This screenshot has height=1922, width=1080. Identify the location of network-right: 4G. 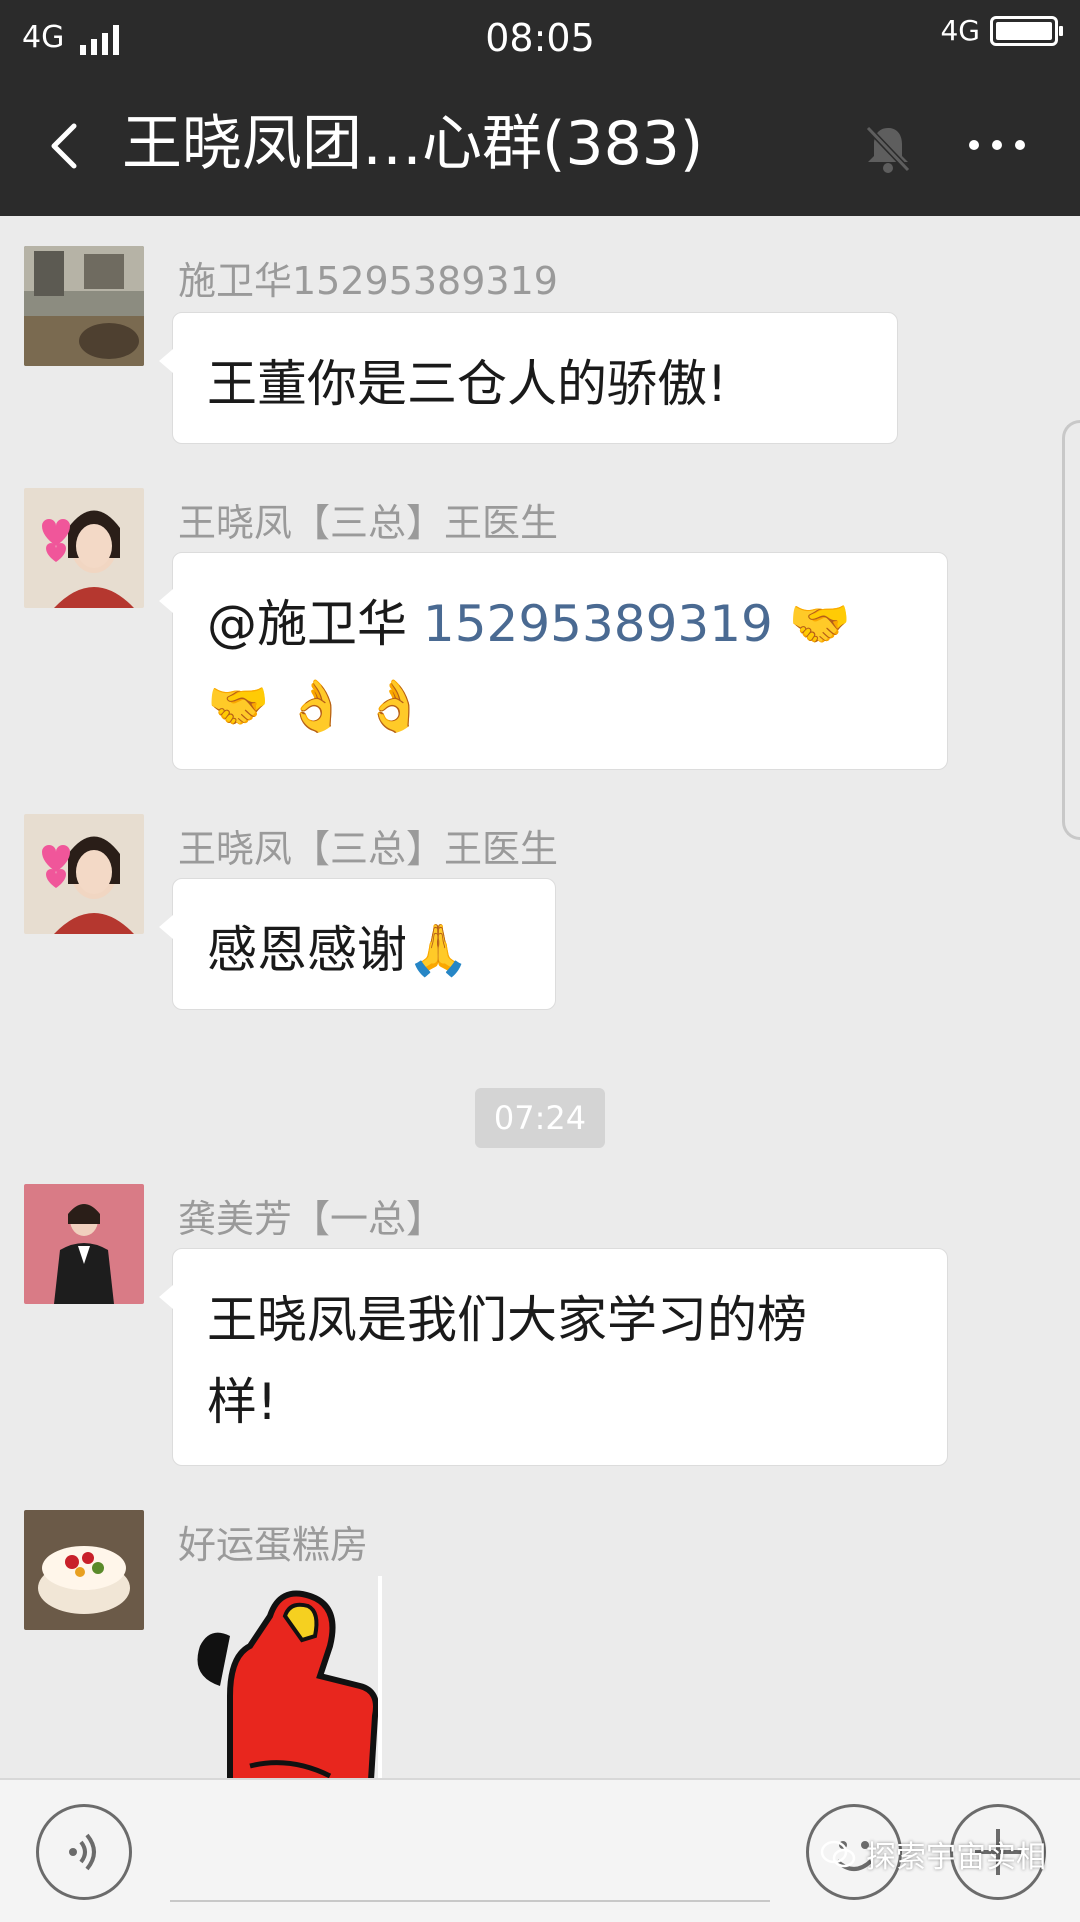
(1001, 30).